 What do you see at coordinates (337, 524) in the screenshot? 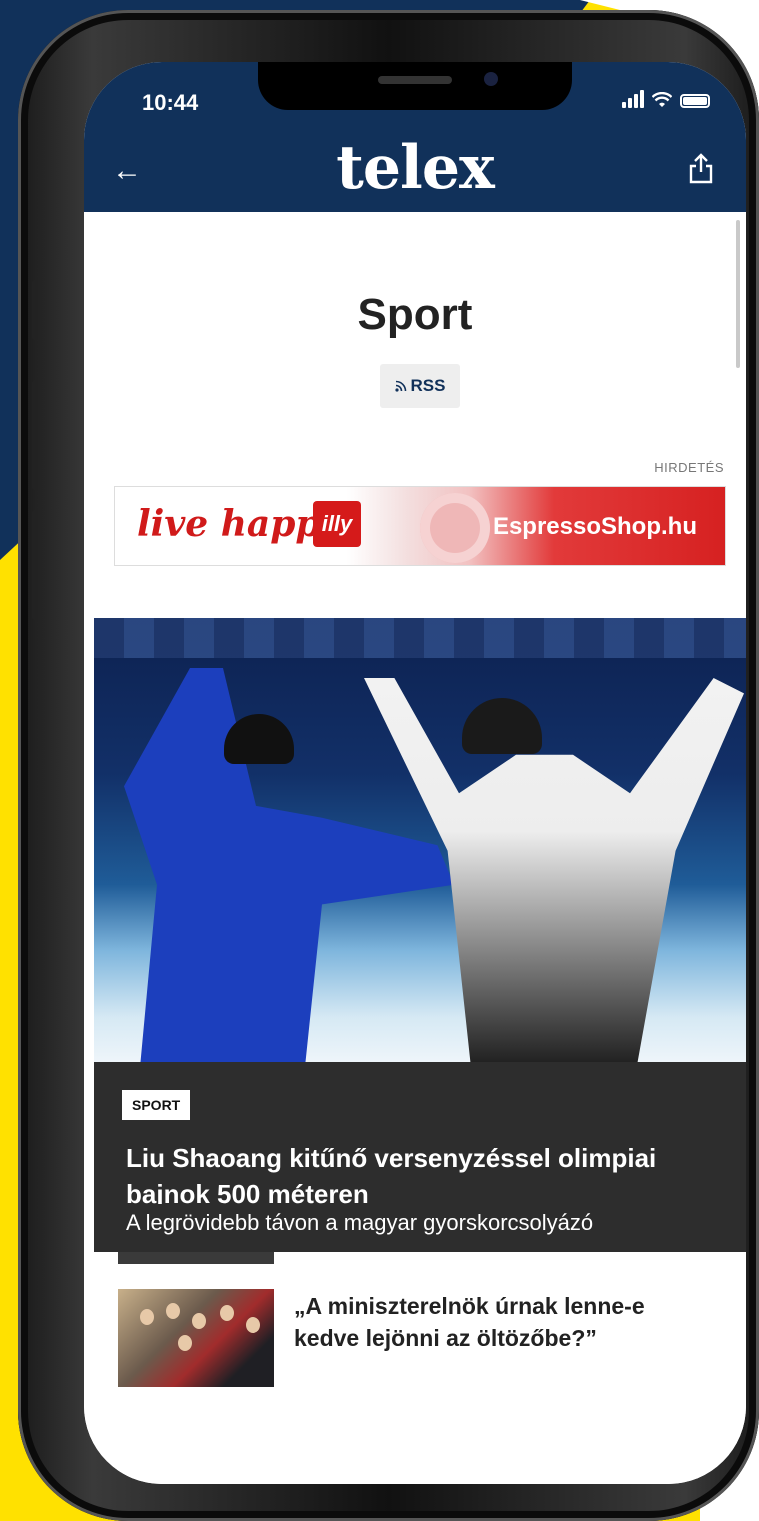
I see `illy-logo: illy` at bounding box center [337, 524].